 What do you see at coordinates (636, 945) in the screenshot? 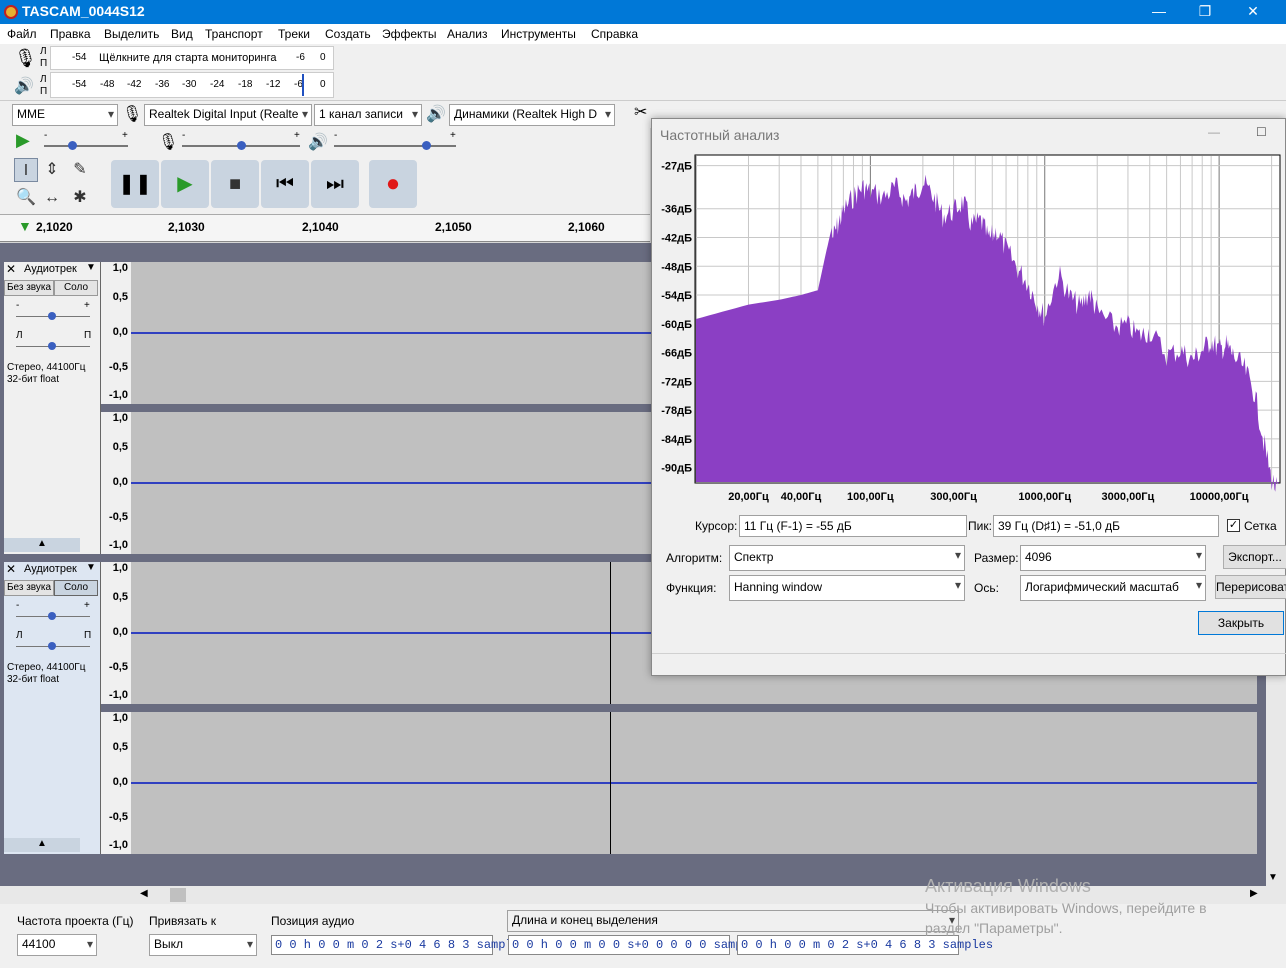
I see `selection-start-field: 0 0 h 0 0 m 0 0 s+0 0 0 0 0 samples` at bounding box center [636, 945].